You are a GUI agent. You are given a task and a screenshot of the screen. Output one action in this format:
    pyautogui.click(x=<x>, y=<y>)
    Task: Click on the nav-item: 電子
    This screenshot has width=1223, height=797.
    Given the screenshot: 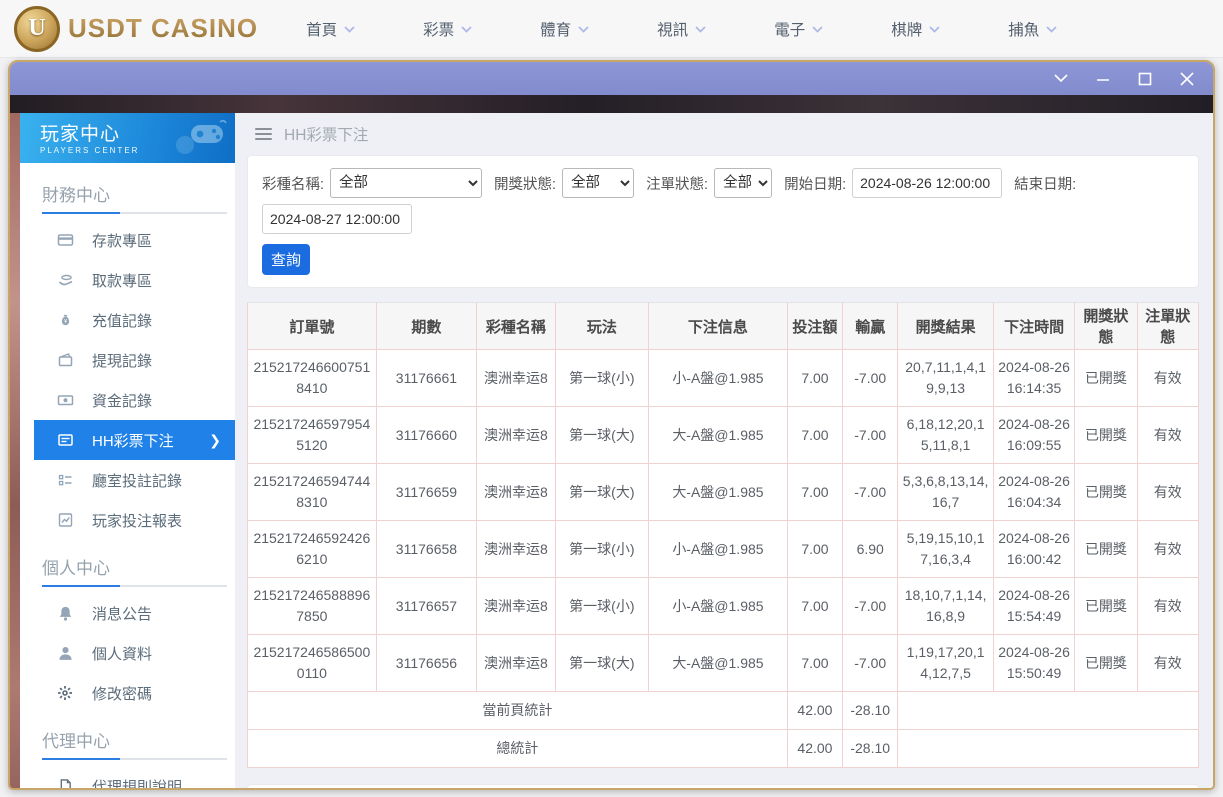 What is the action you would take?
    pyautogui.click(x=798, y=29)
    